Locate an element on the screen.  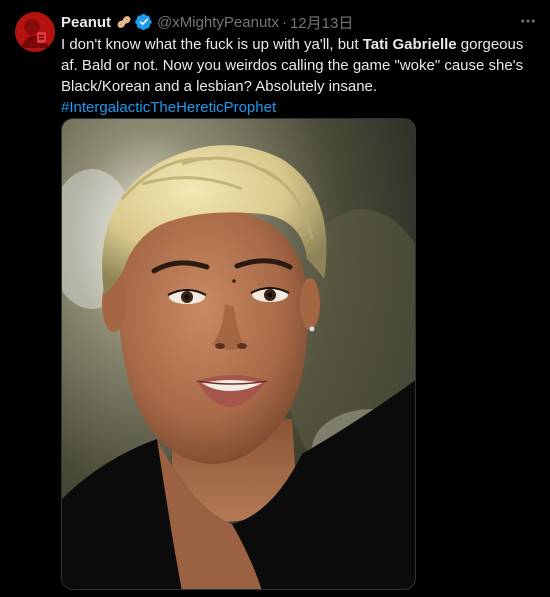
tweet-text-bold-name: Tati Gabrielle is located at coordinates (409, 44).